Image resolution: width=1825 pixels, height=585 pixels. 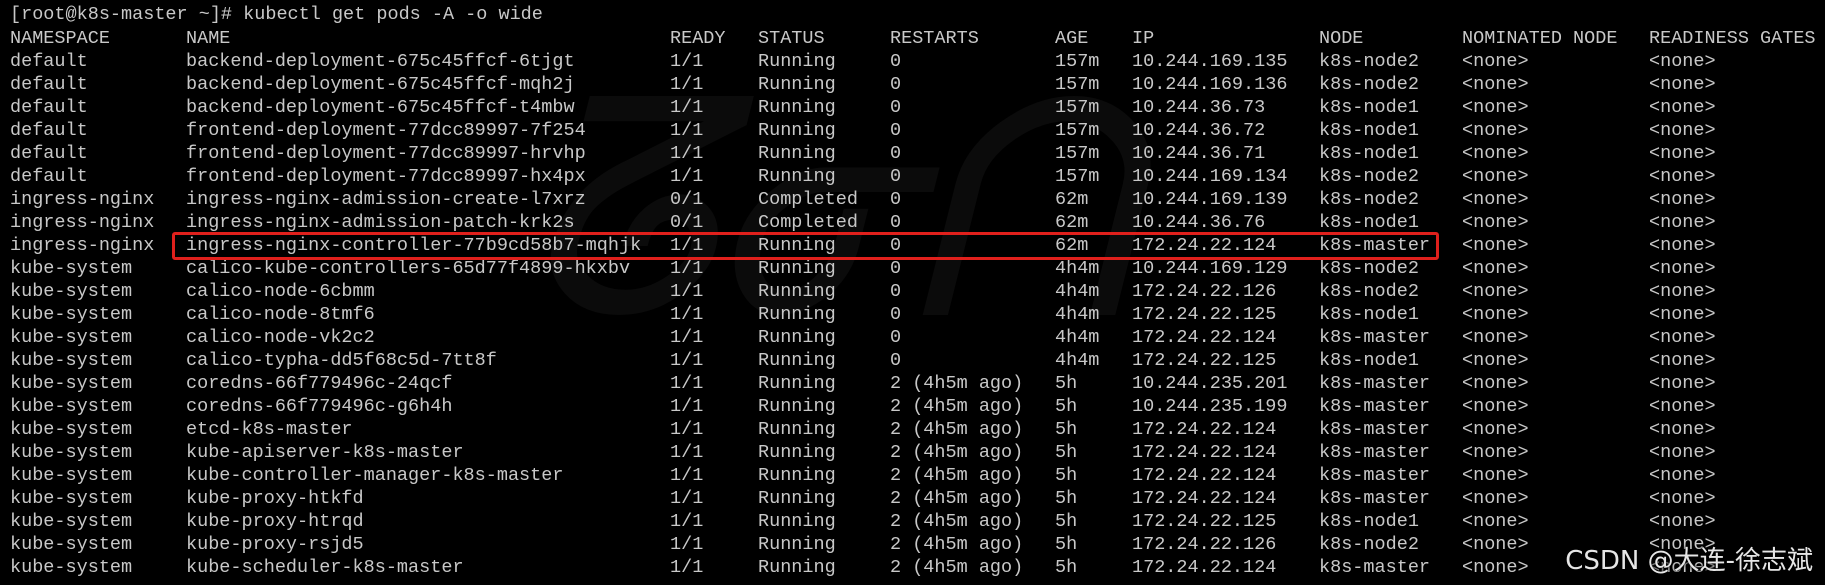 I want to click on cell-name: kube-apiserver-k8s-master, so click(x=325, y=452).